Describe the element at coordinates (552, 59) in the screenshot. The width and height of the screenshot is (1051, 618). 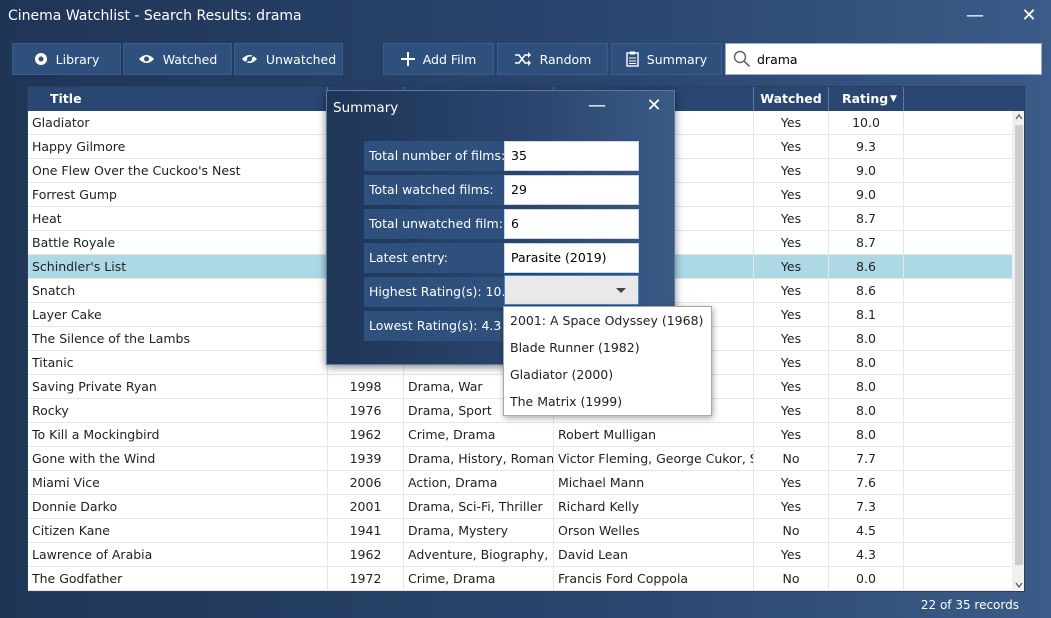
I see `random-button: Random` at that location.